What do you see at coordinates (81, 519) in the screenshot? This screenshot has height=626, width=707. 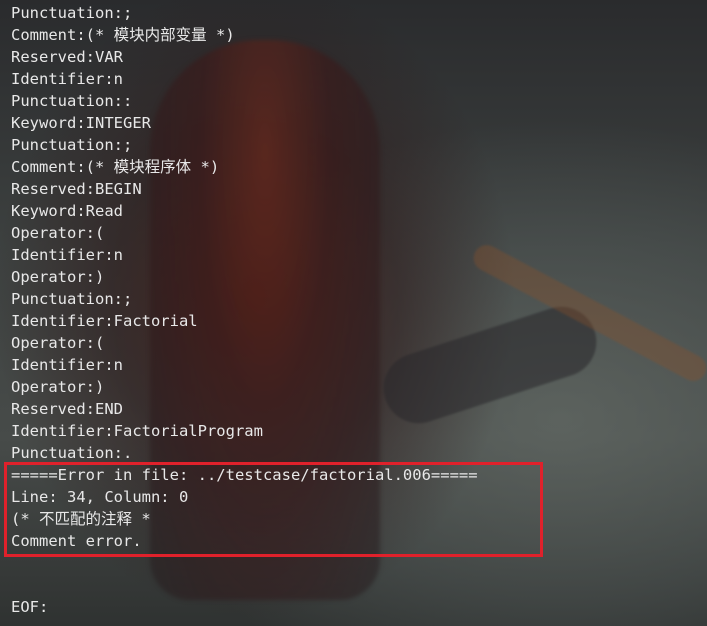 I see `error-snippet: (* 不匹配的注释 *` at bounding box center [81, 519].